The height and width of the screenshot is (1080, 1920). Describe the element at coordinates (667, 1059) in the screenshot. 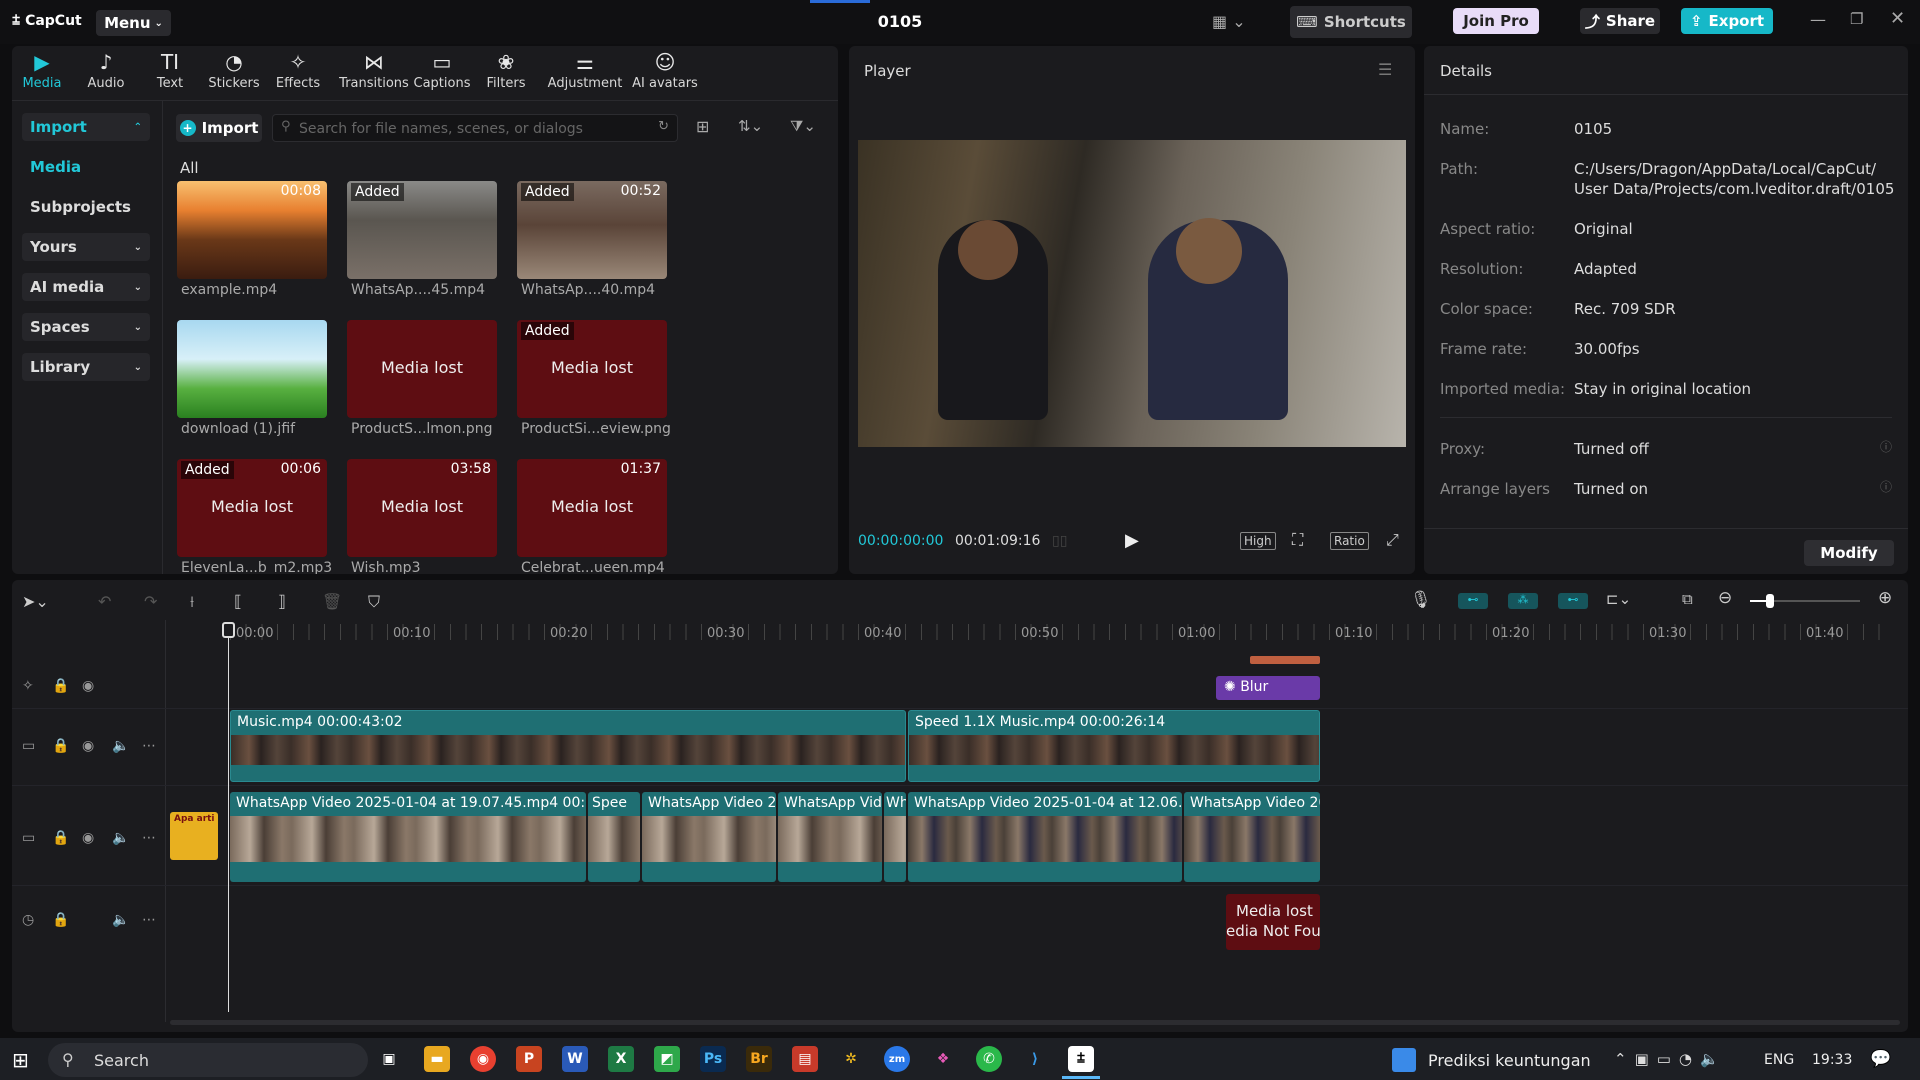

I see `sheets-icon: ◩` at that location.